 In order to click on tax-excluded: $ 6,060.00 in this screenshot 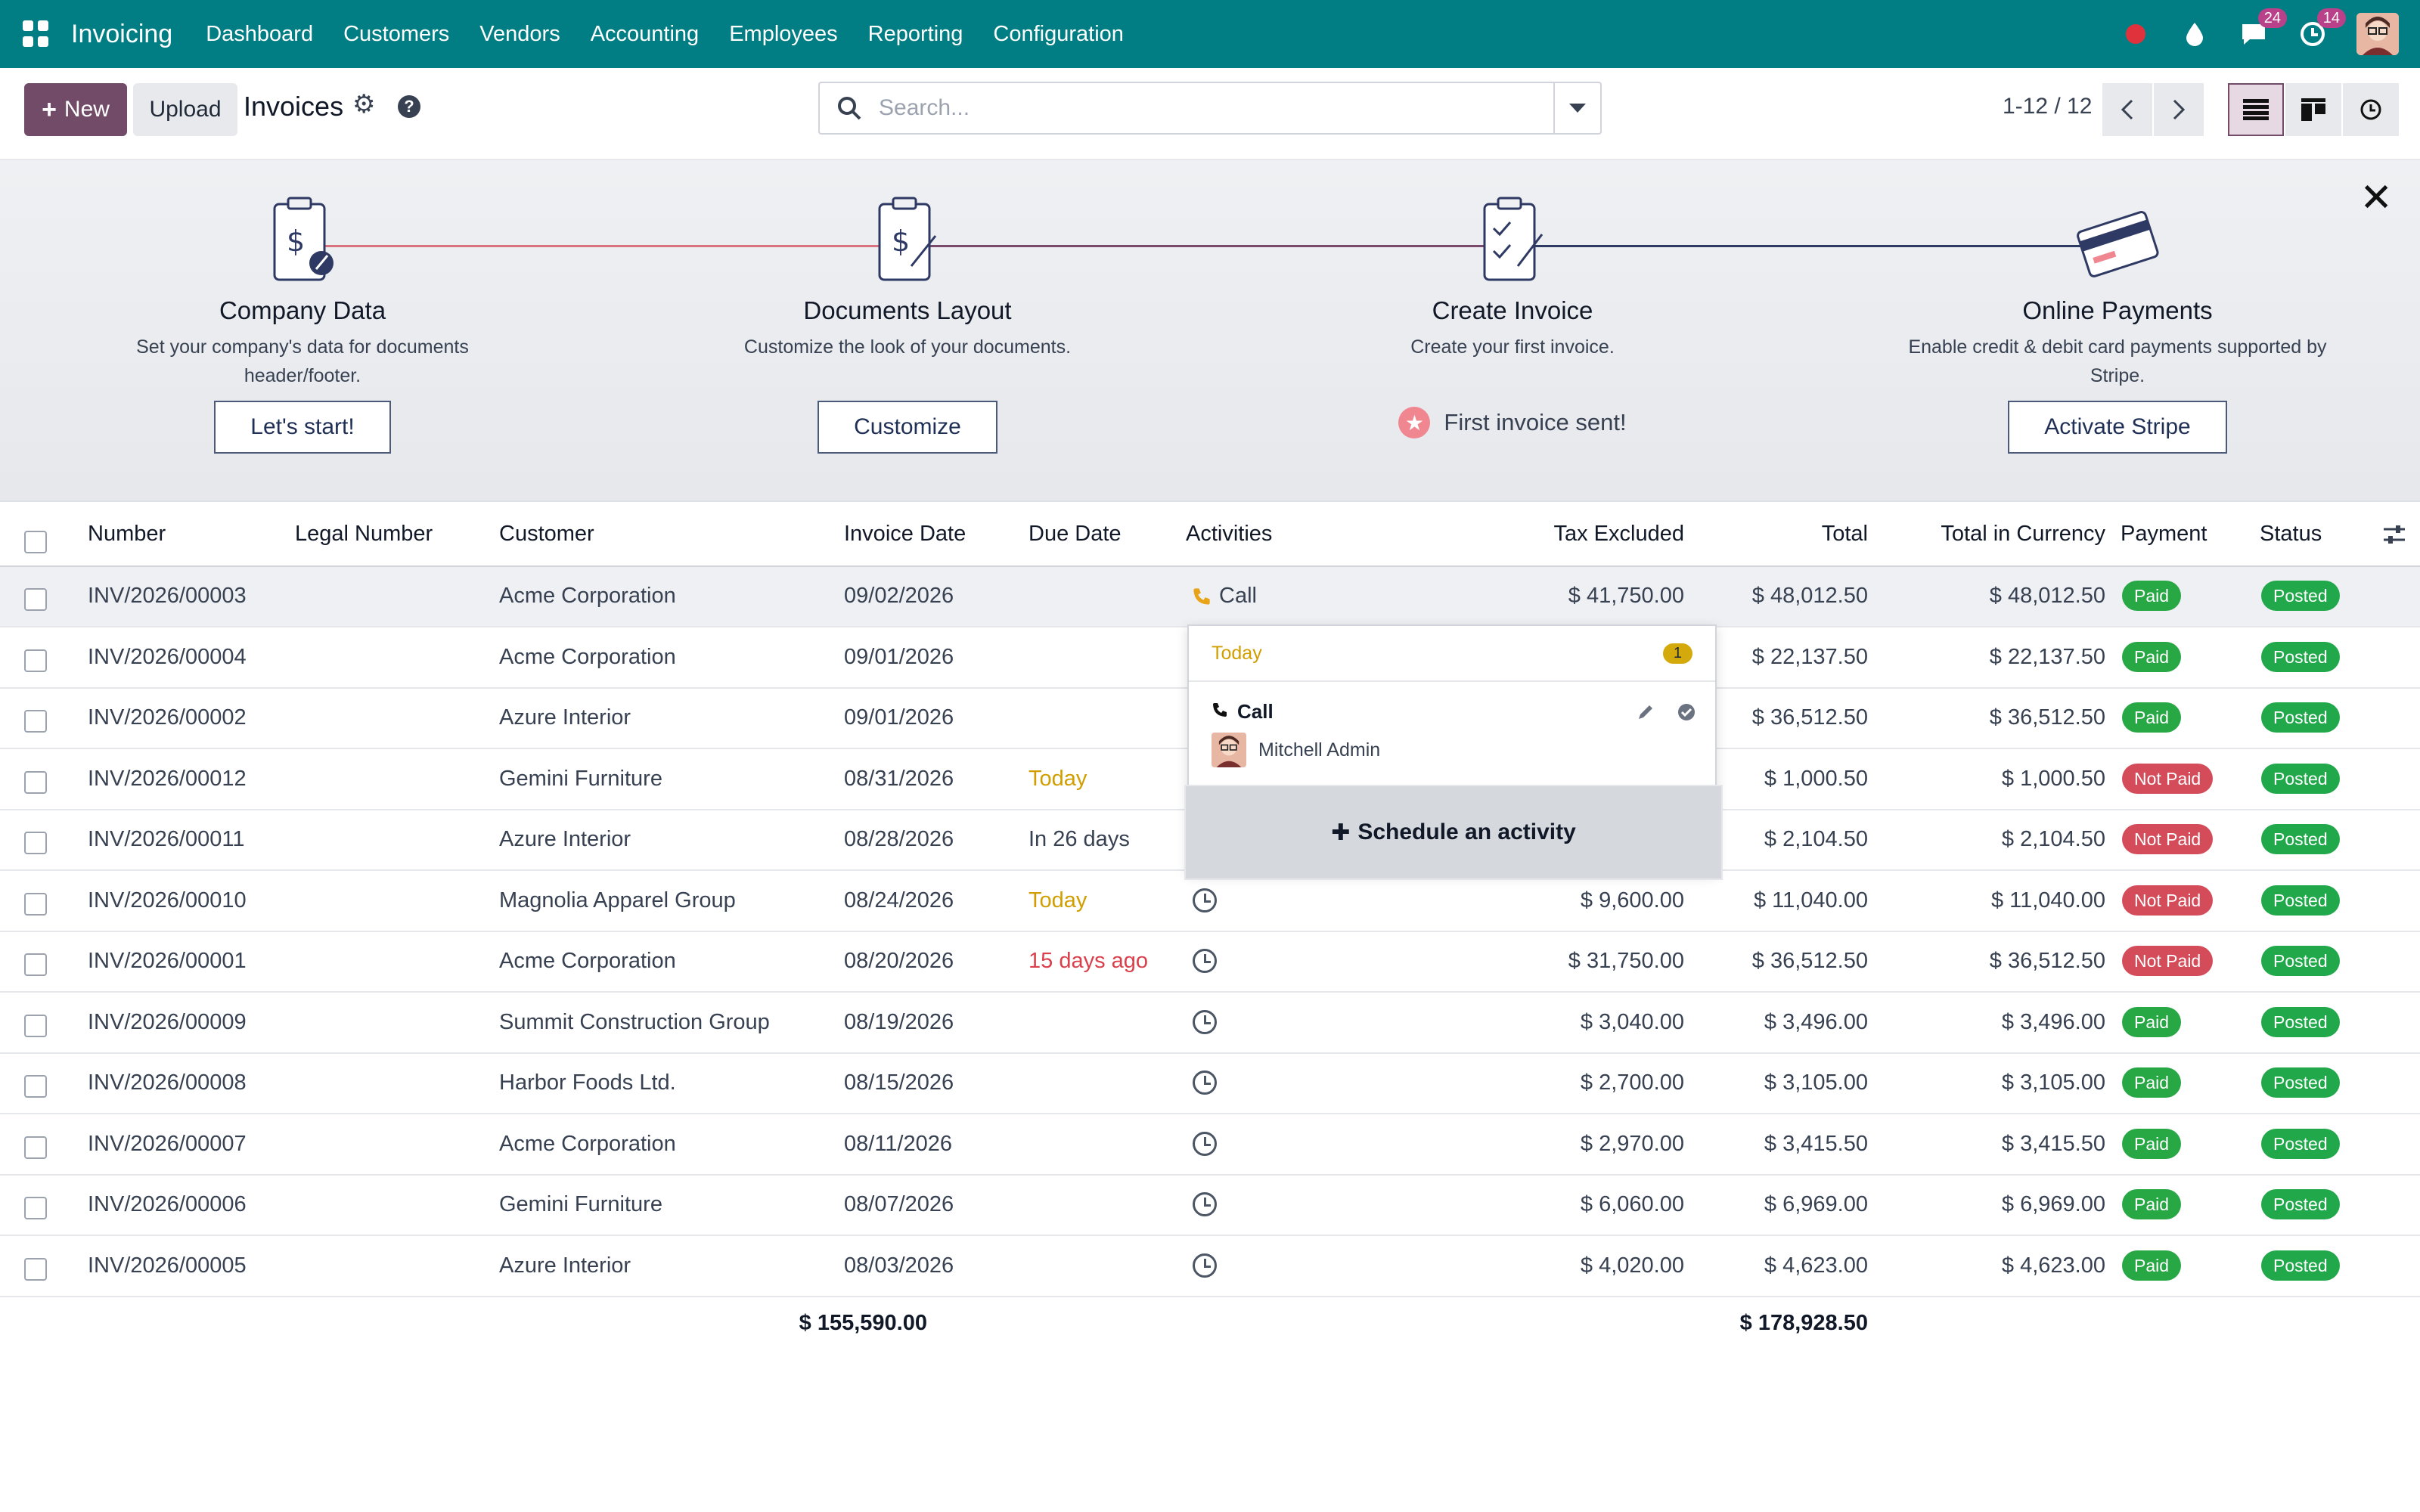, I will do `click(1632, 1204)`.